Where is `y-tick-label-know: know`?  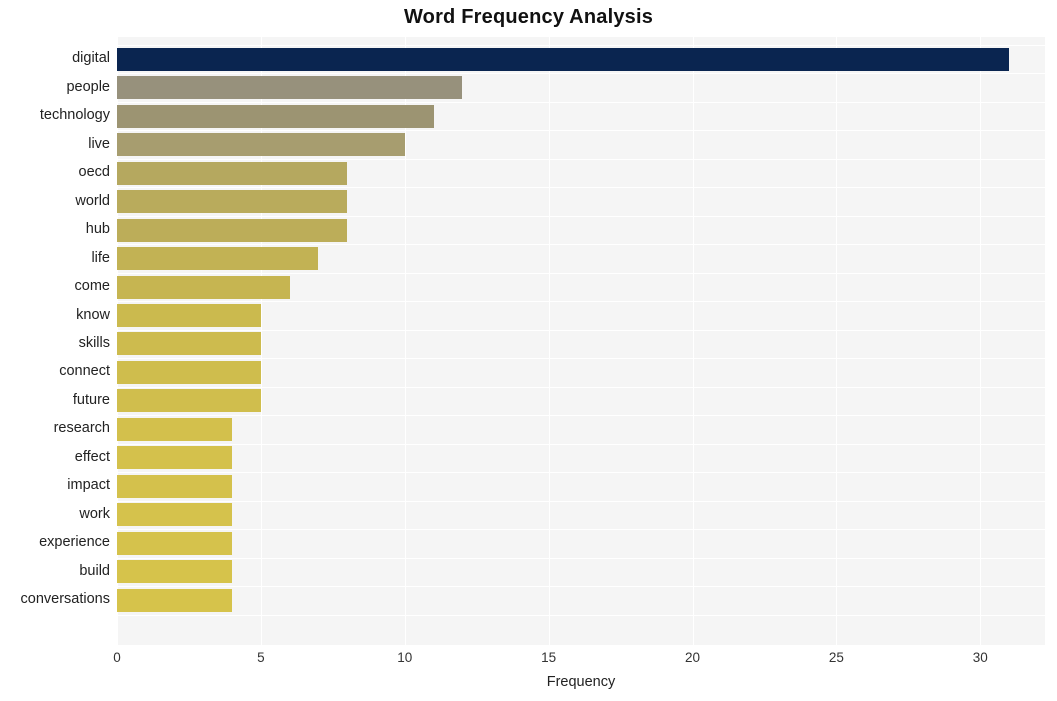
y-tick-label-know: know is located at coordinates (93, 315).